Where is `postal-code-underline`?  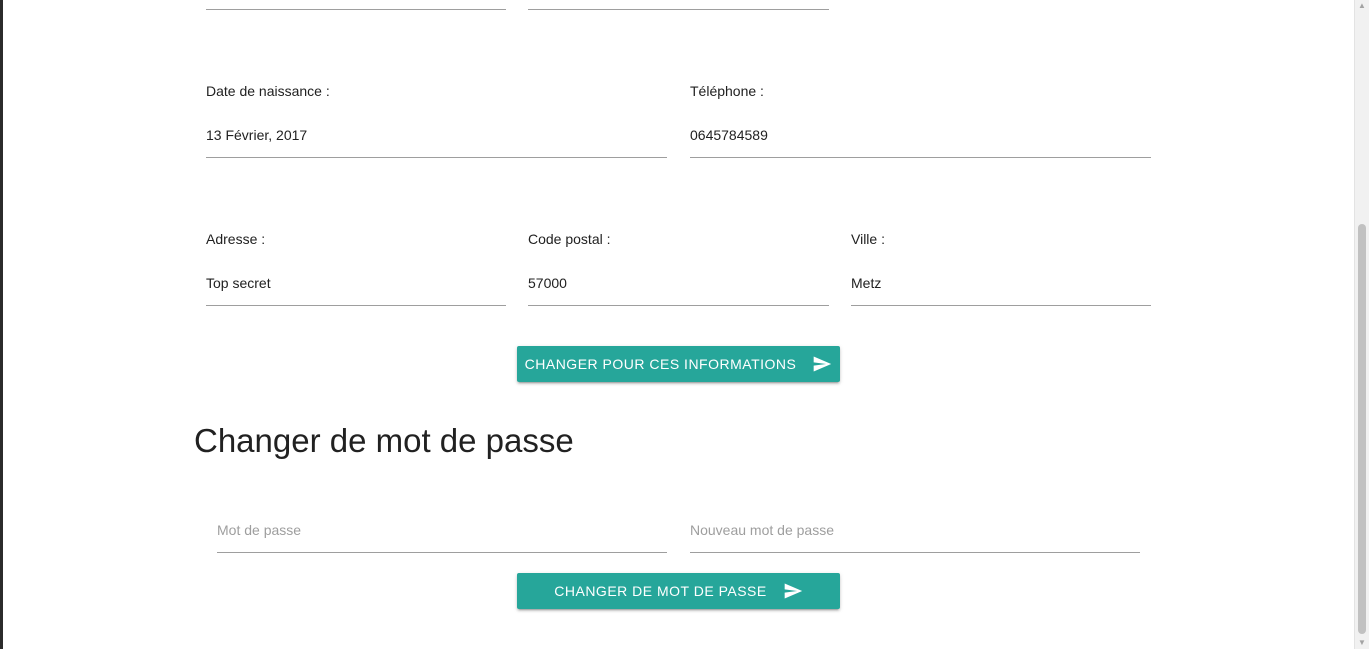 postal-code-underline is located at coordinates (678, 305).